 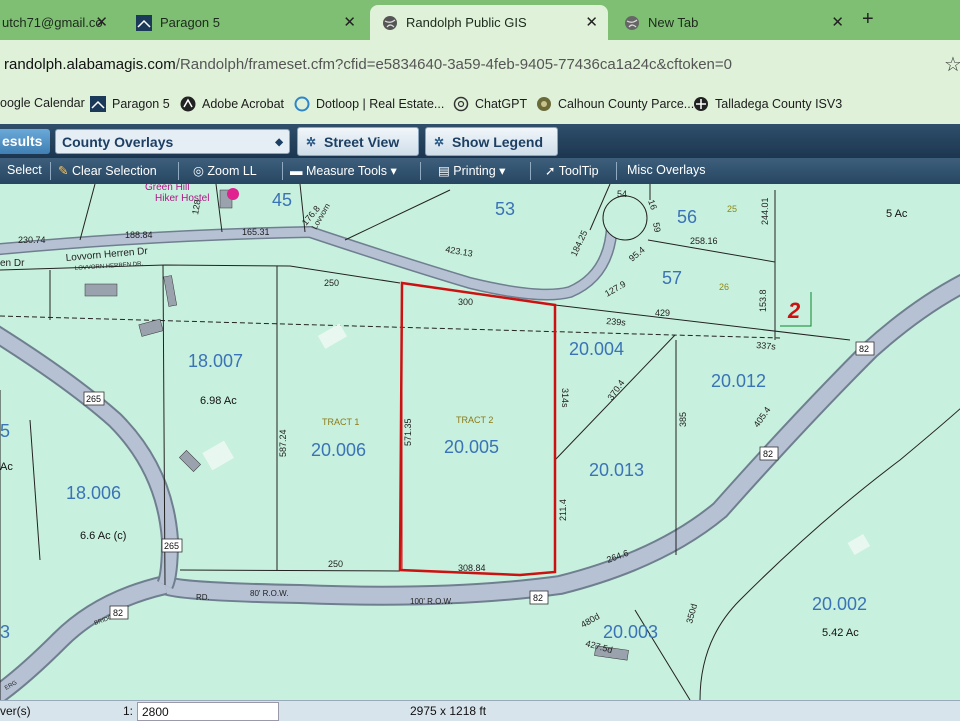 I want to click on tooltip-label: ToolTip, so click(x=578, y=171).